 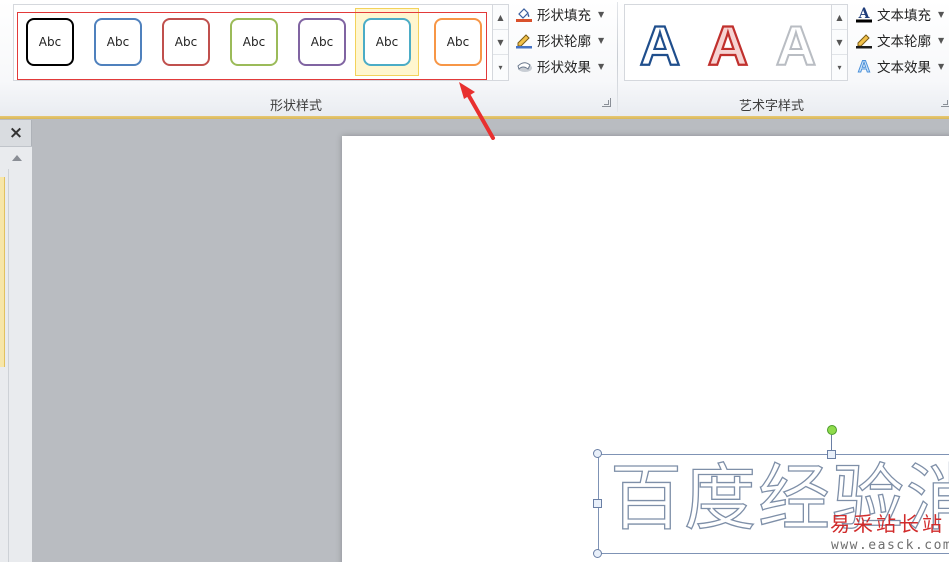 I want to click on shape-style-item-5: Abc, so click(x=322, y=42).